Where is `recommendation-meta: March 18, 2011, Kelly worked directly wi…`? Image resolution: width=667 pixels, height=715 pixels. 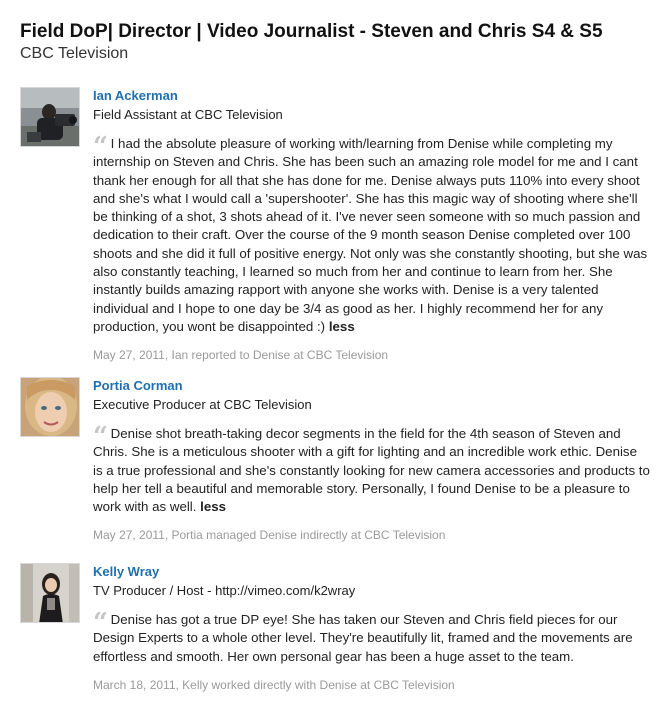 recommendation-meta: March 18, 2011, Kelly worked directly wi… is located at coordinates (274, 684).